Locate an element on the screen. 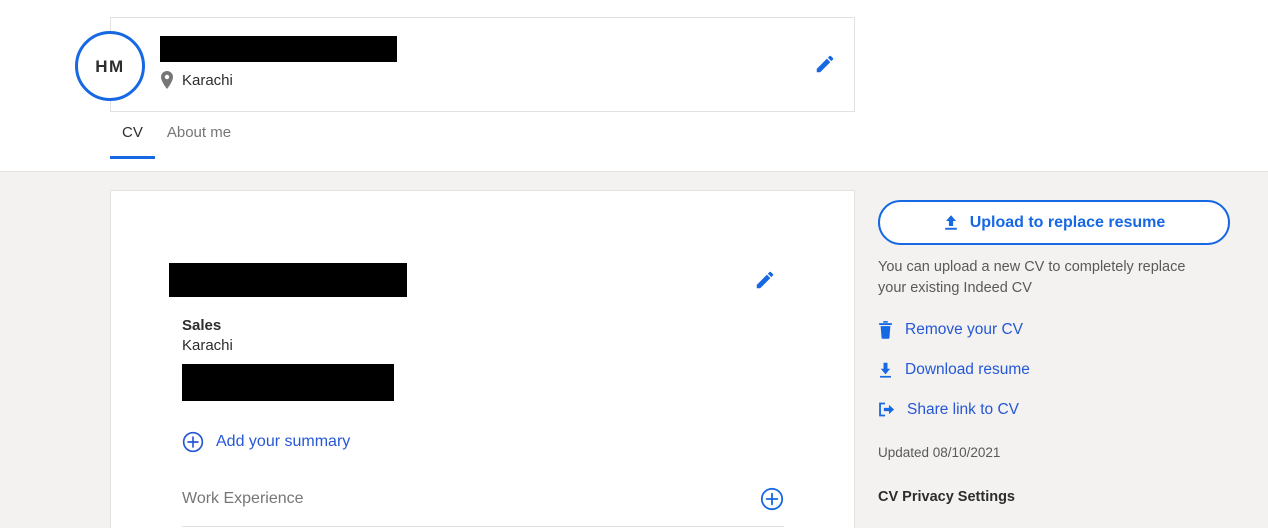 Image resolution: width=1268 pixels, height=528 pixels. trash-icon is located at coordinates (885, 330).